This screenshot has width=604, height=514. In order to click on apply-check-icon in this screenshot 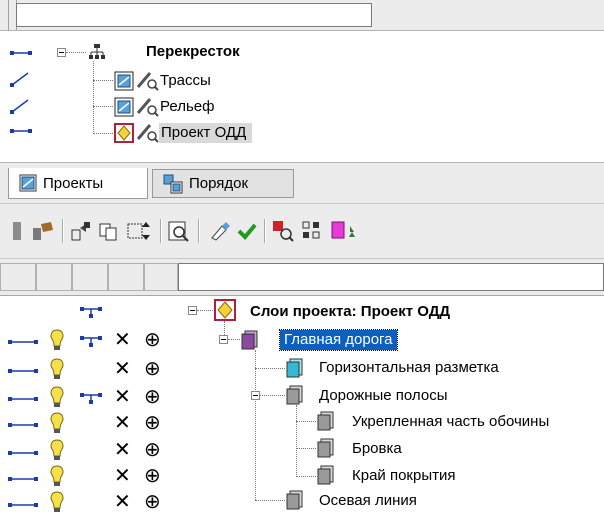, I will do `click(247, 231)`.